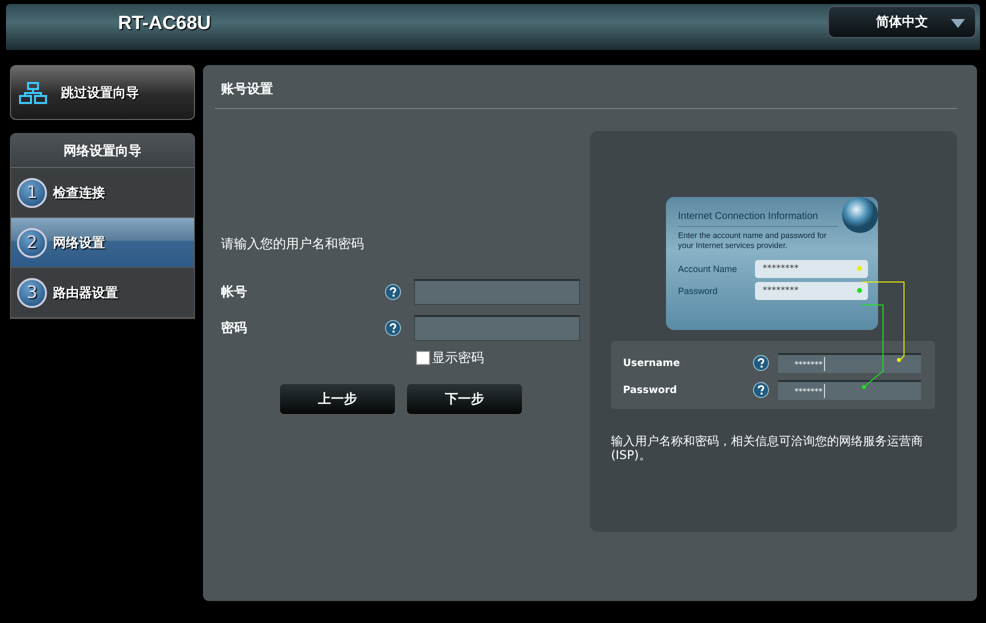 The image size is (986, 623). I want to click on card-title: Internet Connection Information, so click(758, 219).